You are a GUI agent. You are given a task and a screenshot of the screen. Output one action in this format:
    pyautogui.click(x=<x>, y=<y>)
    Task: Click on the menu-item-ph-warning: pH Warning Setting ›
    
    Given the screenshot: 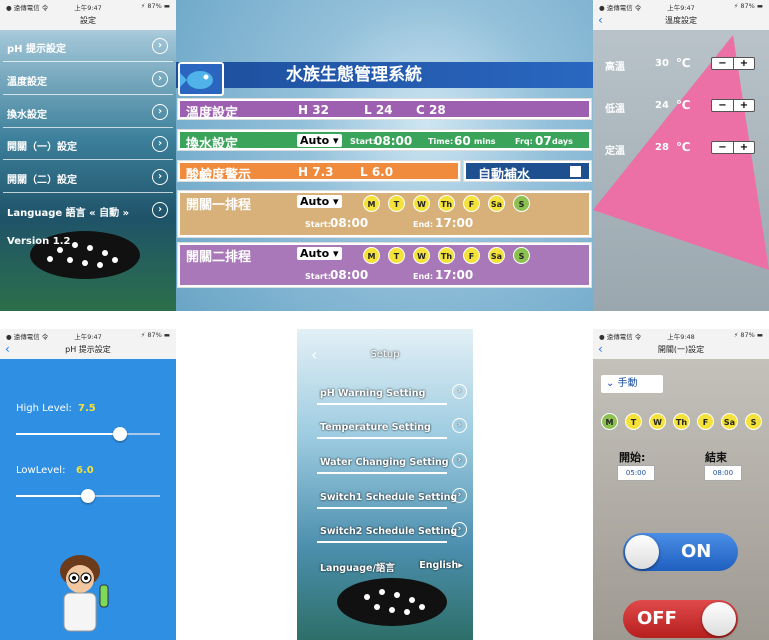 What is the action you would take?
    pyautogui.click(x=392, y=390)
    